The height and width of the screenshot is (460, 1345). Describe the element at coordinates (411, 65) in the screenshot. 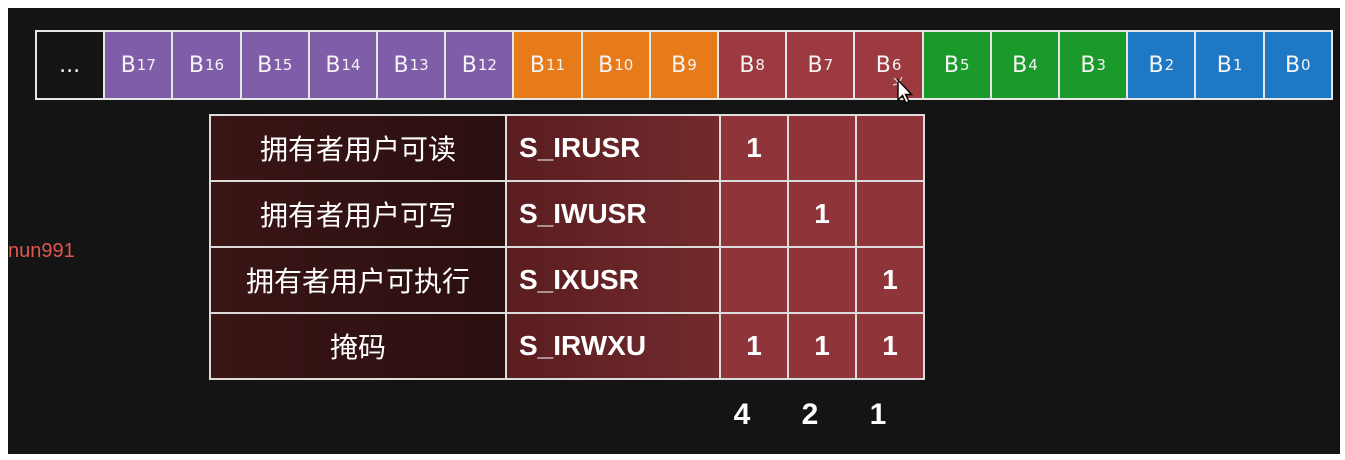

I see `bit-cell-b13: B 13` at that location.